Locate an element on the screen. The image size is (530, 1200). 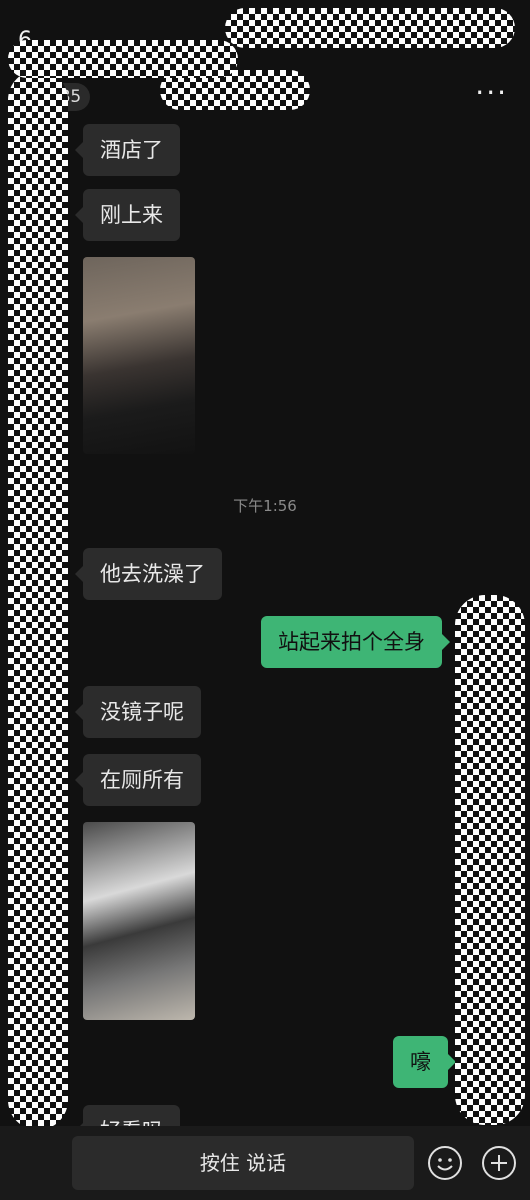
message-bubble-left: 酒店了 is located at coordinates (127, 150).